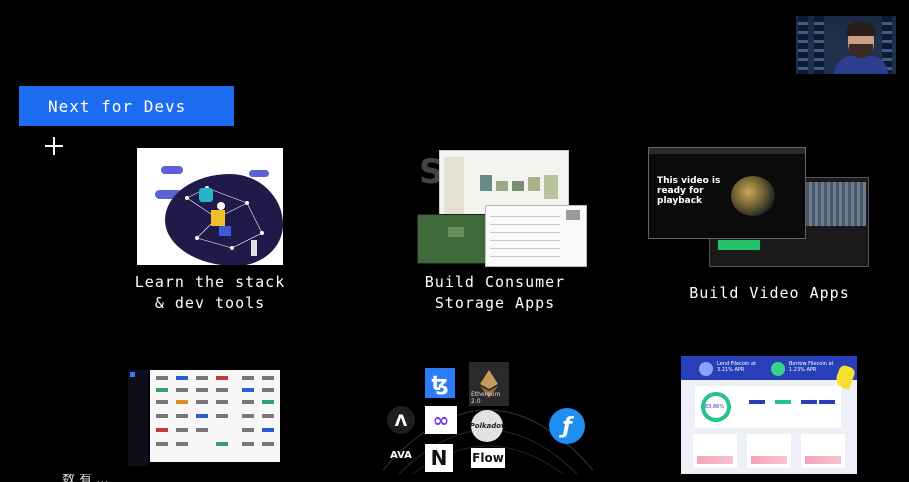 The width and height of the screenshot is (909, 482). I want to click on algorand-icon: Λ, so click(401, 420).